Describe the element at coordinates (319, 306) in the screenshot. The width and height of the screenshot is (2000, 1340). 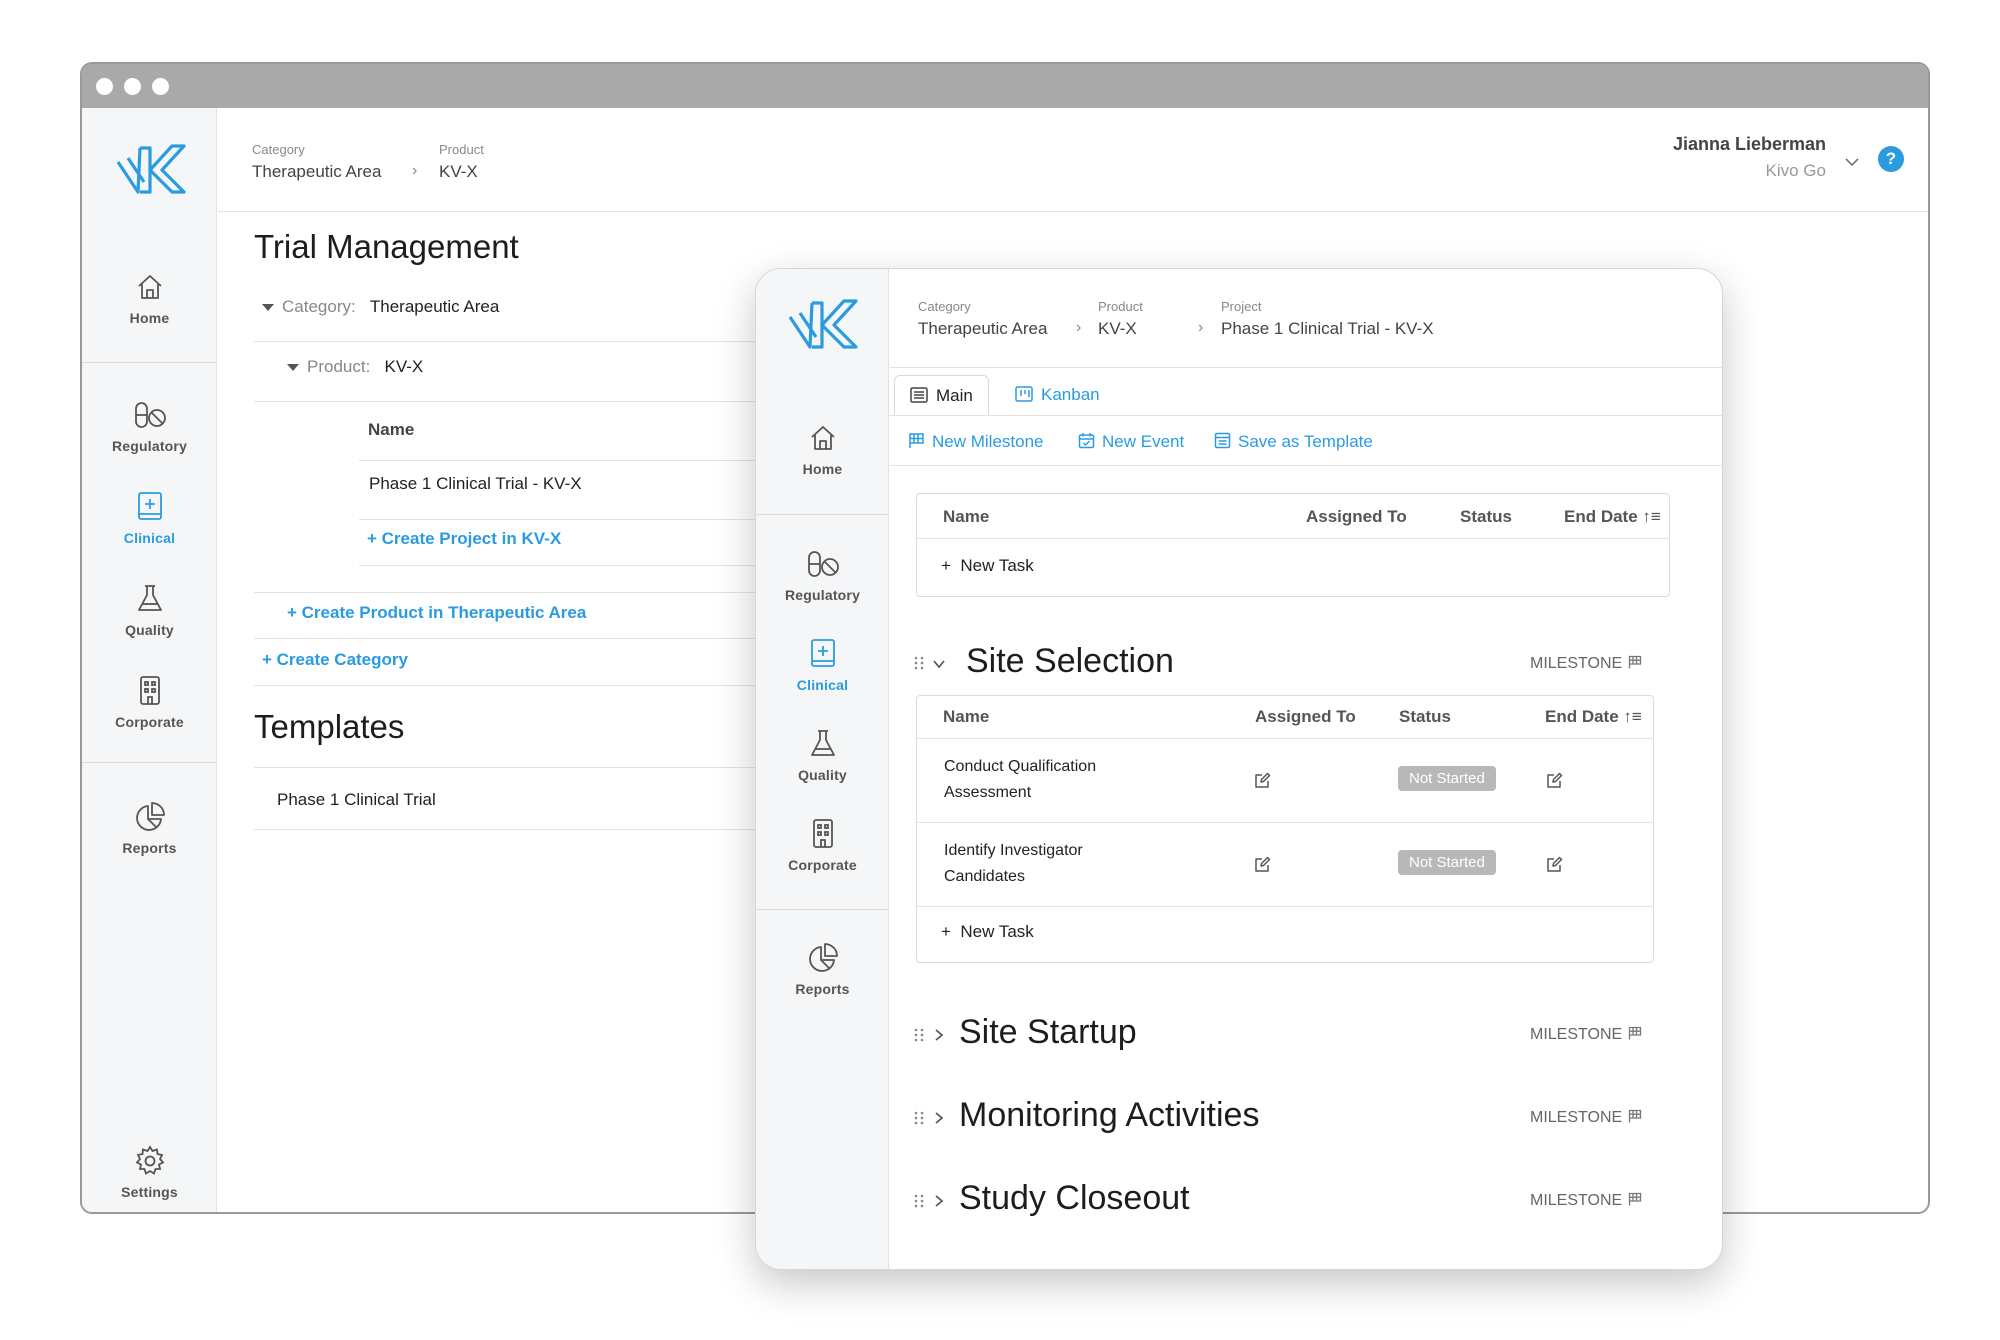
I see `category-key: Category:` at that location.